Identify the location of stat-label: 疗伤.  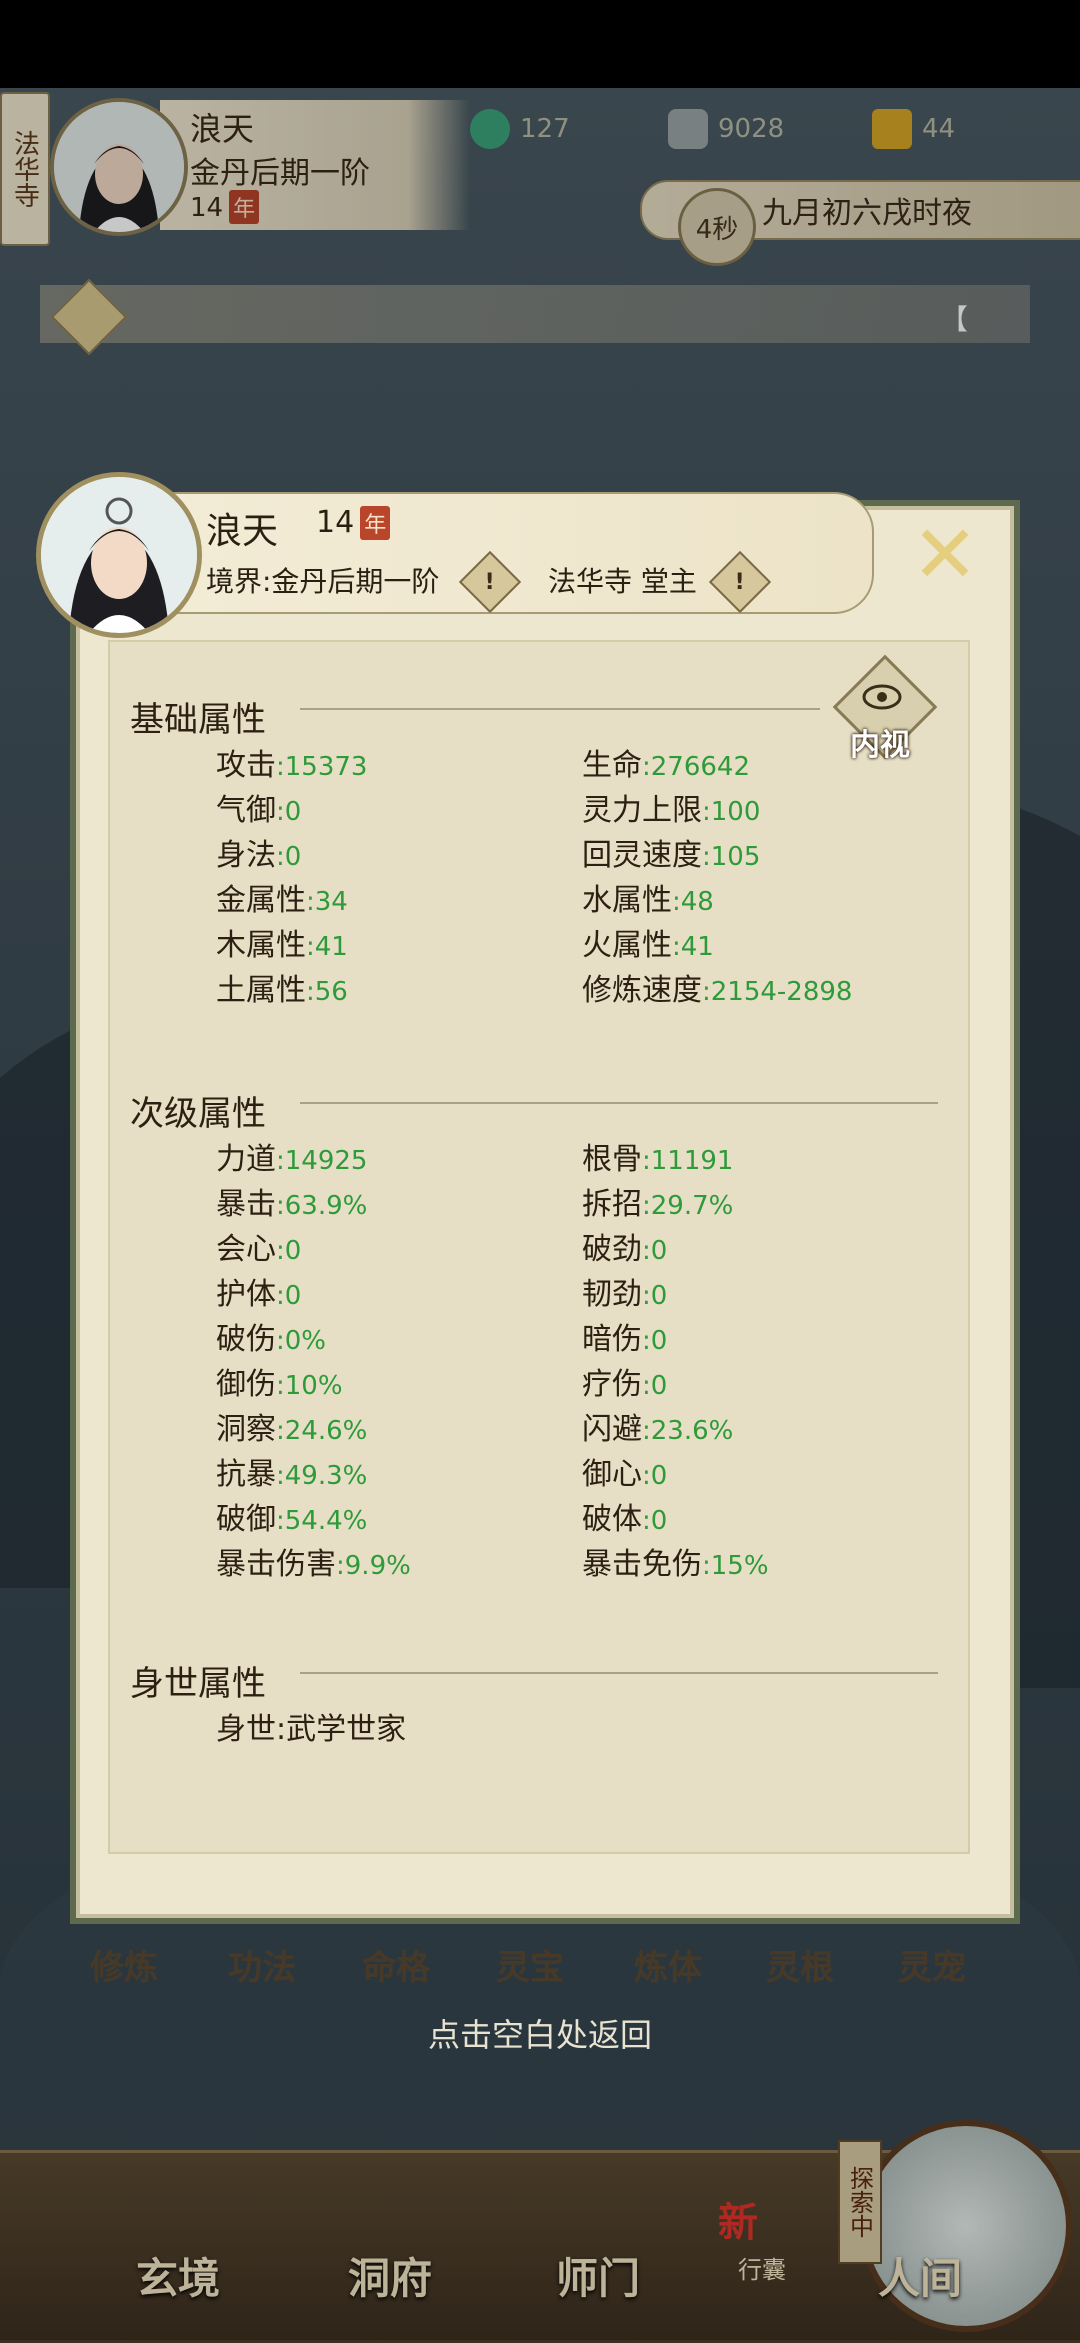
(612, 1384).